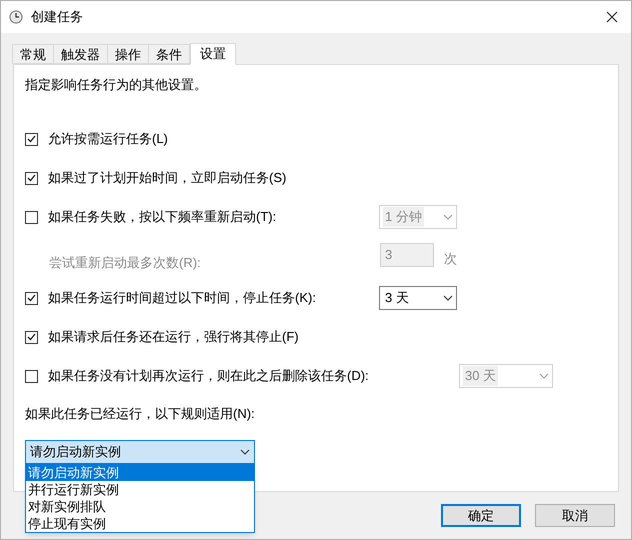  What do you see at coordinates (108, 139) in the screenshot?
I see `option-label: 允许按需运行任务(L)` at bounding box center [108, 139].